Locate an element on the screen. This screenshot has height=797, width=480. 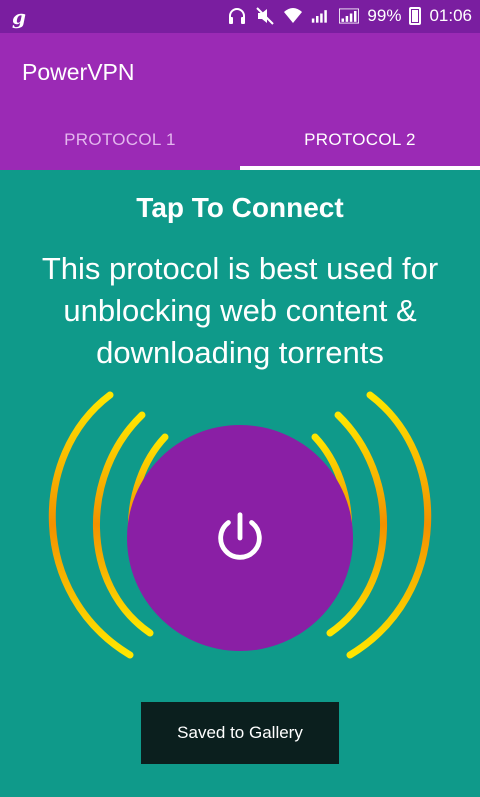
status-time: 01:06 is located at coordinates (450, 15).